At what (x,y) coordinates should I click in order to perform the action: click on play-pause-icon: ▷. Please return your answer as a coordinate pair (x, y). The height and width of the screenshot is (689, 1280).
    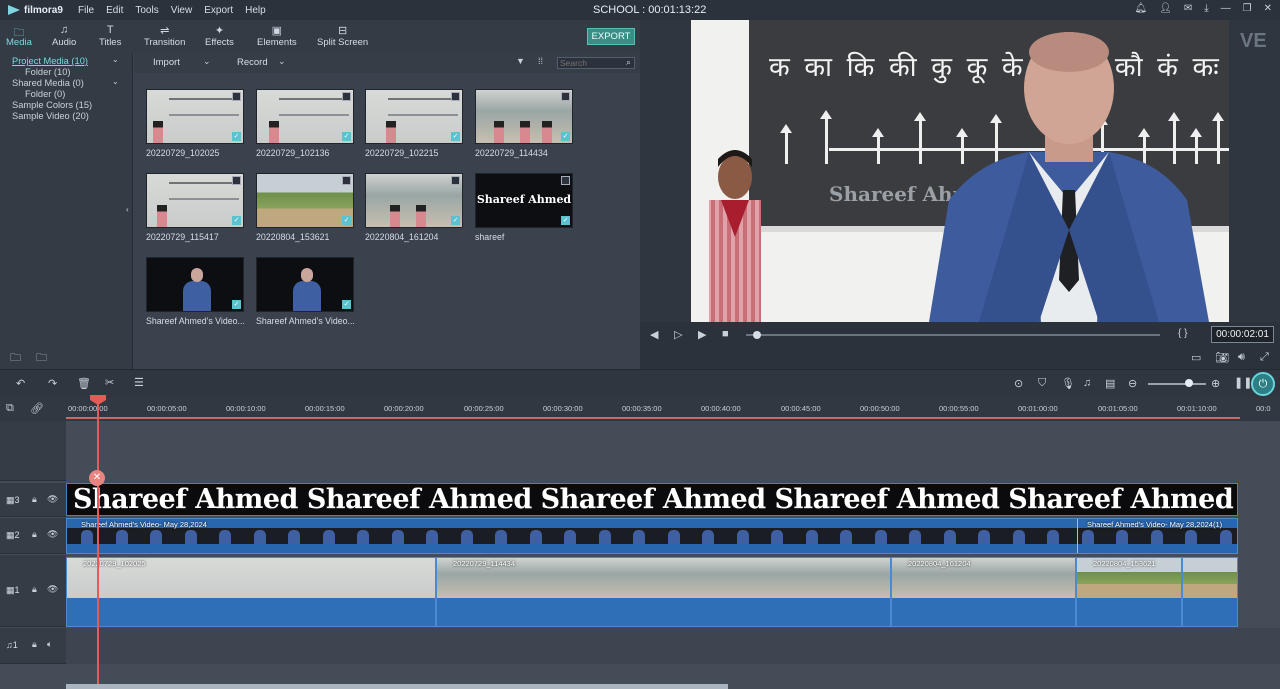
    Looking at the image, I should click on (678, 334).